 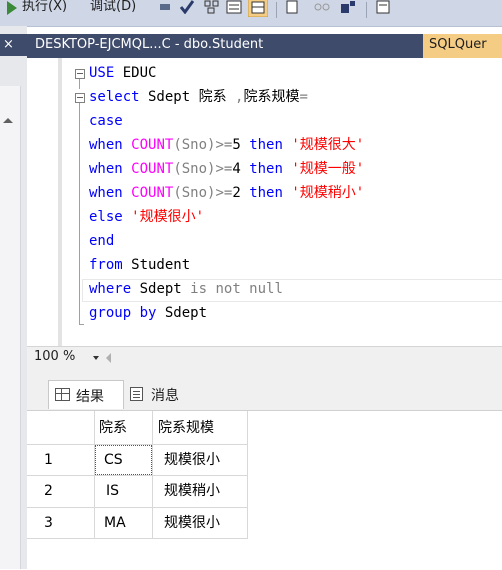 I want to click on object-explorer-strip: ×, so click(x=13, y=297).